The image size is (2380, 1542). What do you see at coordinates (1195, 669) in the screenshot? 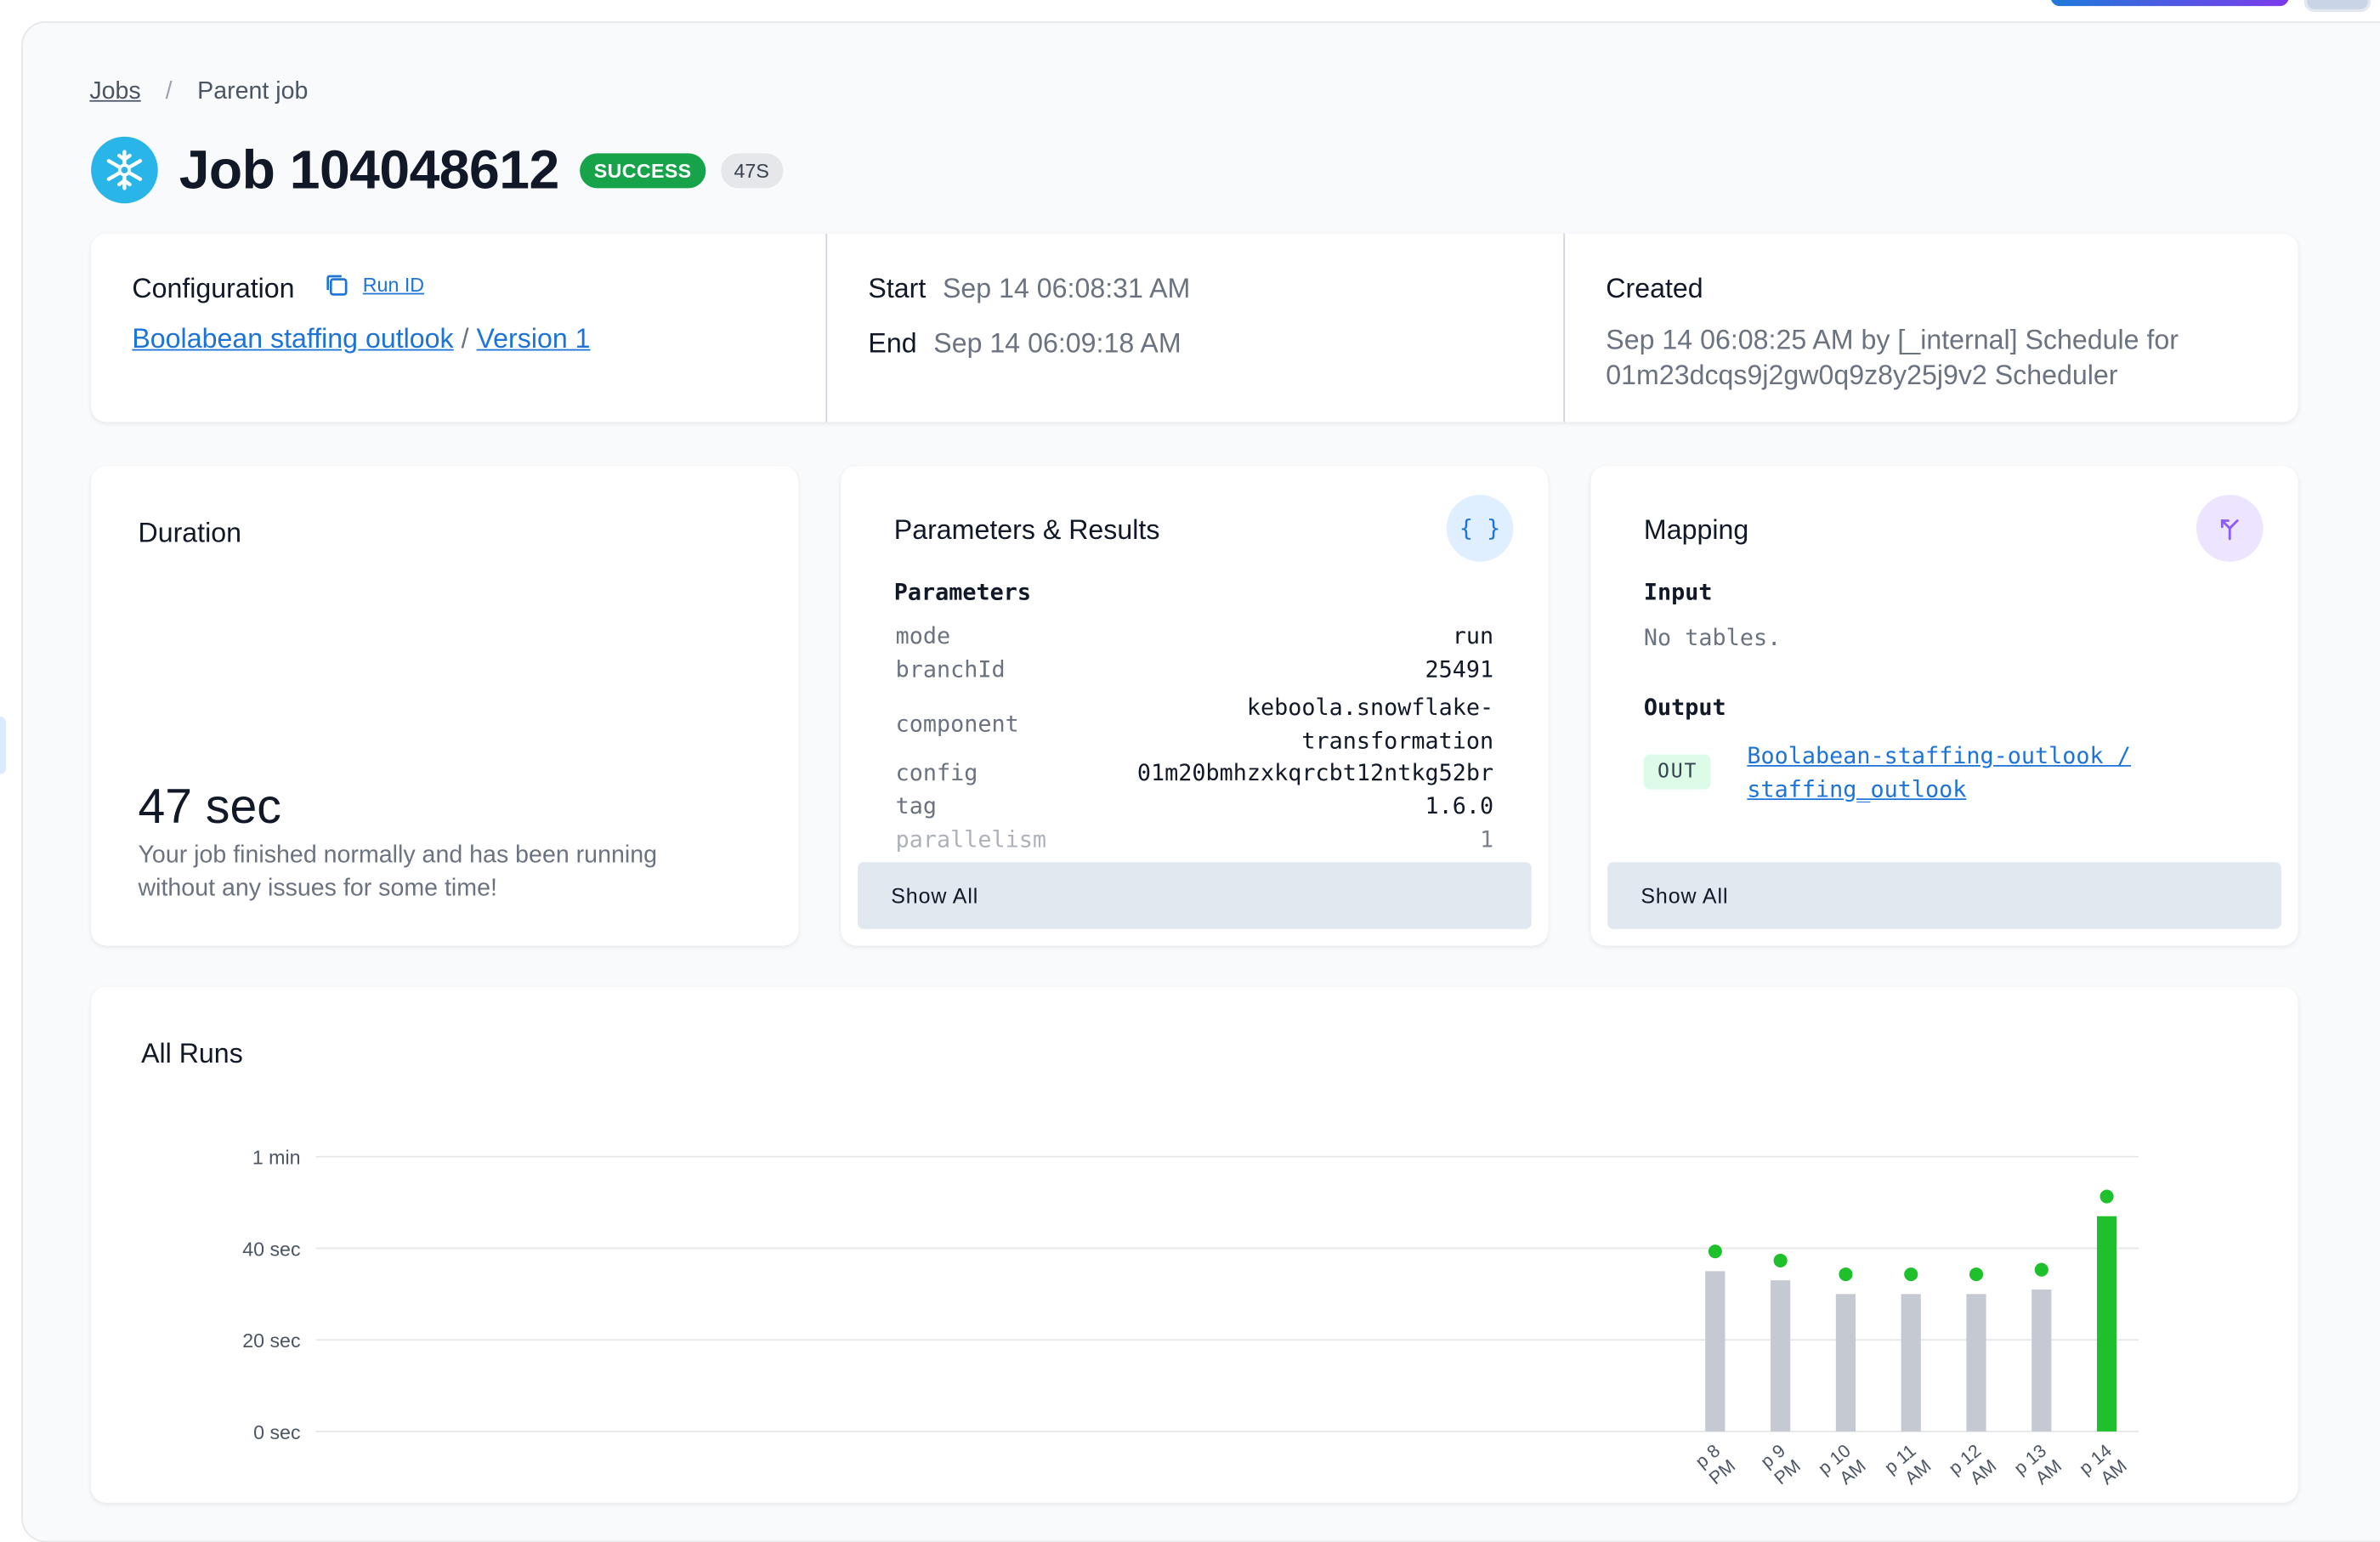
I see `param-row: branchId 25491` at bounding box center [1195, 669].